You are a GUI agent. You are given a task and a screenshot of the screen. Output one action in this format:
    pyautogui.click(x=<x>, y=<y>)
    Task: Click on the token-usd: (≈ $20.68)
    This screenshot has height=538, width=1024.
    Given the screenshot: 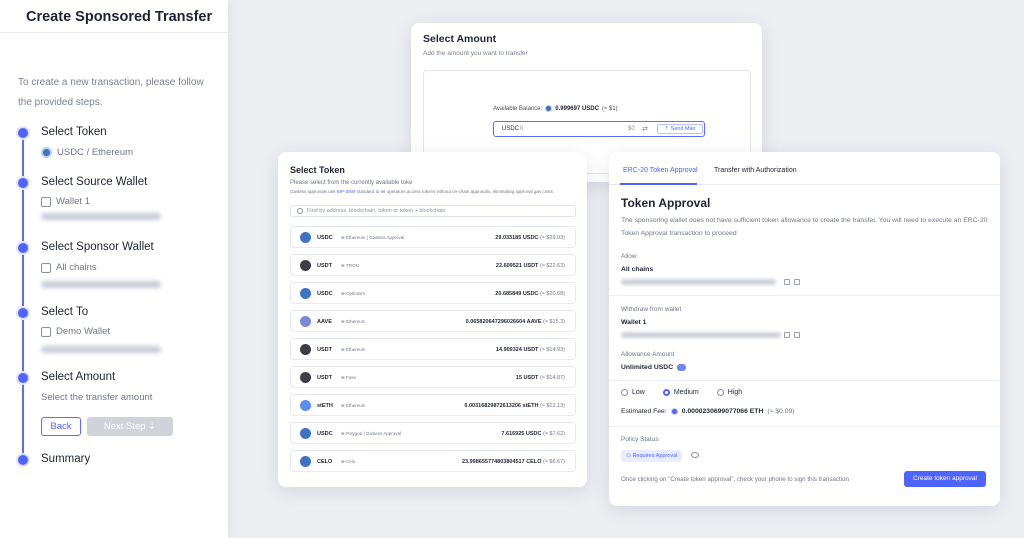 What is the action you would take?
    pyautogui.click(x=552, y=294)
    